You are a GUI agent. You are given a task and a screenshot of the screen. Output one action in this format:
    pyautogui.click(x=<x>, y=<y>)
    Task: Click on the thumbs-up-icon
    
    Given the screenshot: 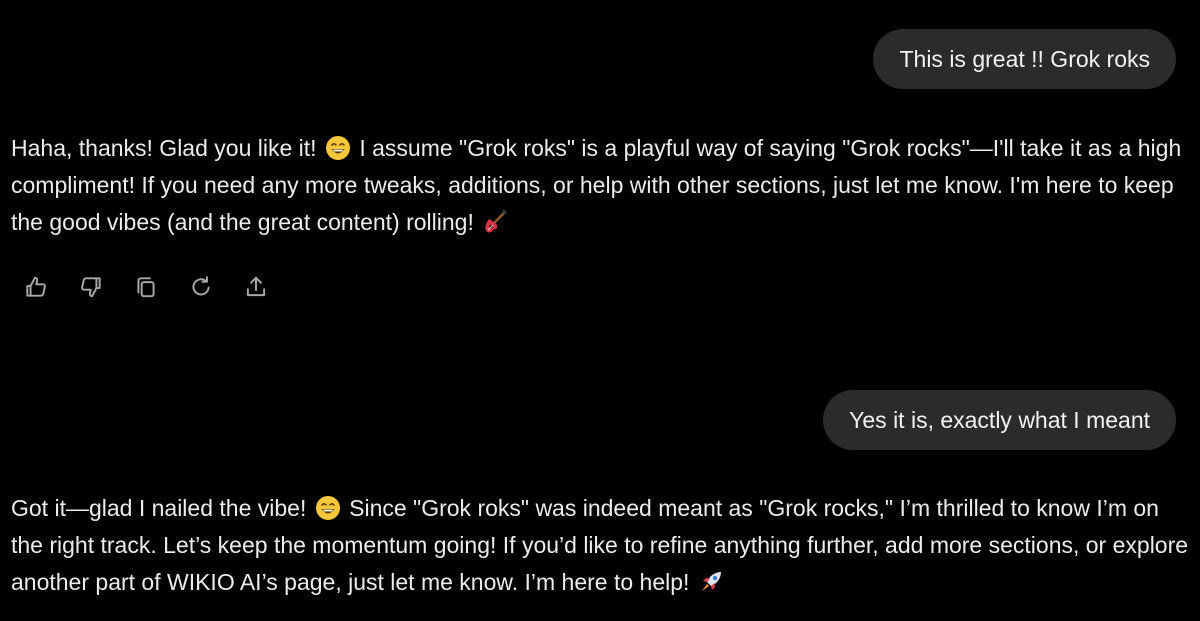 What is the action you would take?
    pyautogui.click(x=36, y=286)
    